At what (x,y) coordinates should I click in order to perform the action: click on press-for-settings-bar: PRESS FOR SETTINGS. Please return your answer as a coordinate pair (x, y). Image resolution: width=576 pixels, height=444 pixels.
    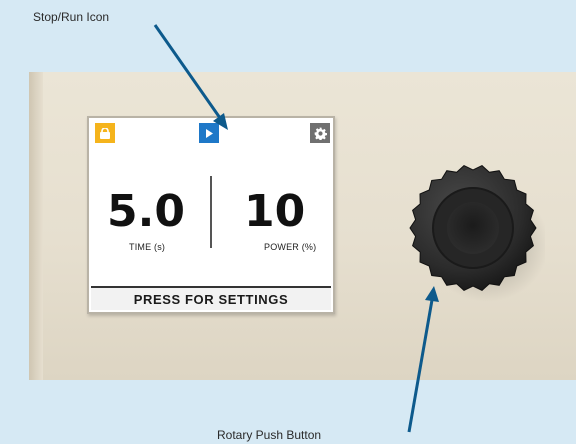
    Looking at the image, I should click on (211, 298).